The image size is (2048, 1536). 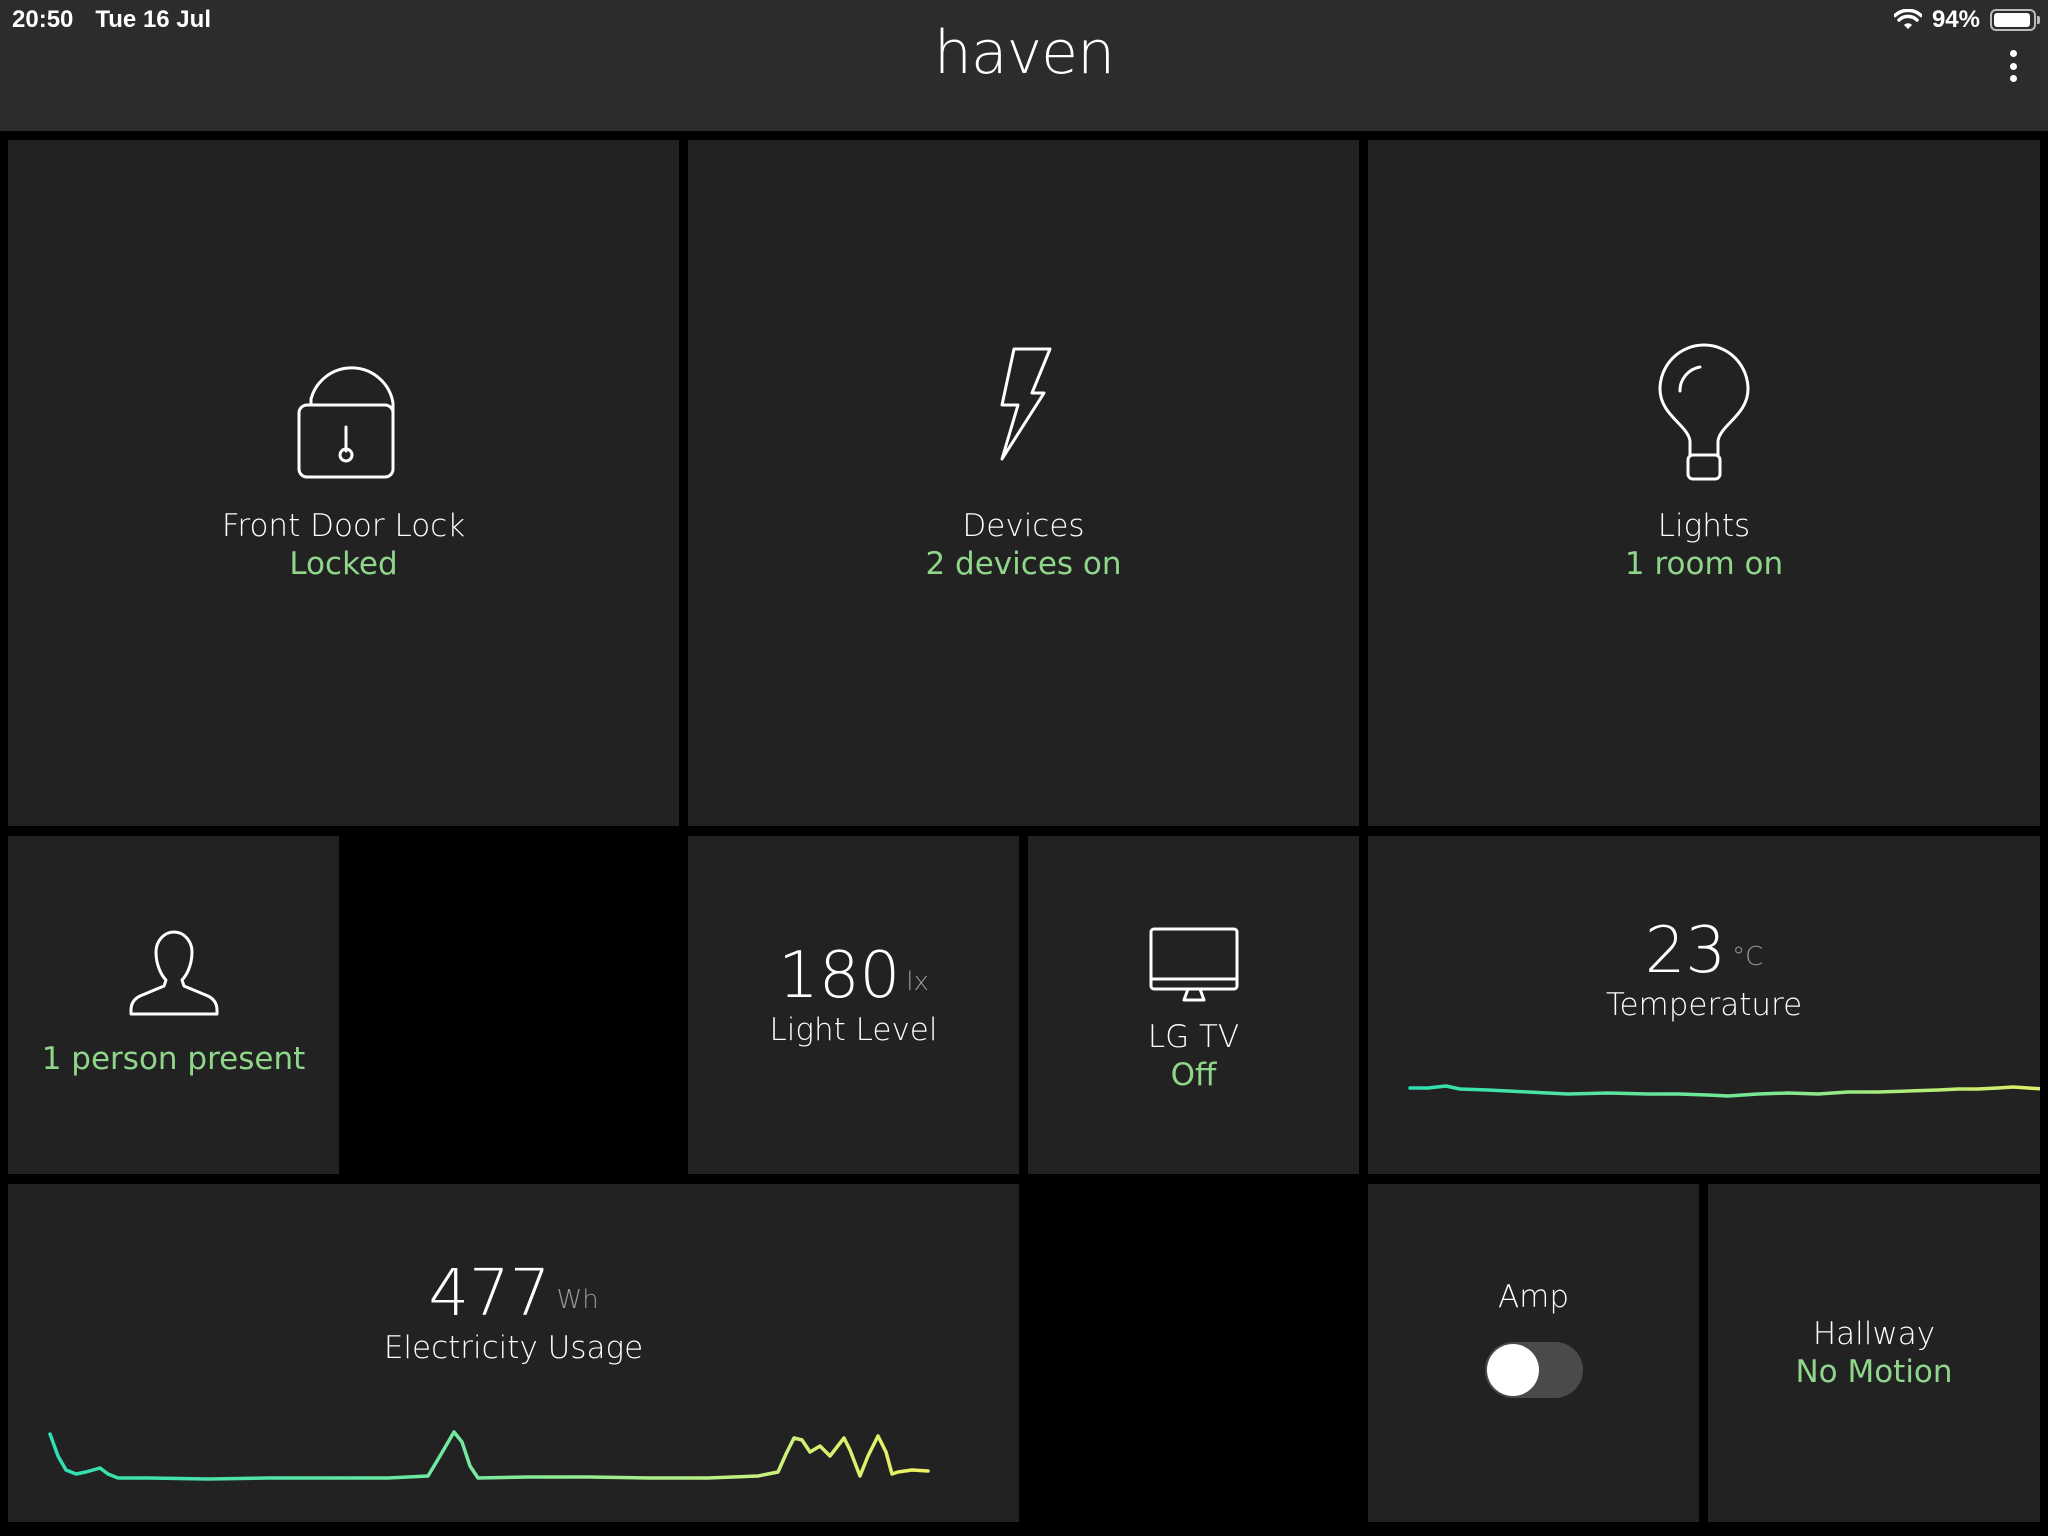 What do you see at coordinates (1023, 483) in the screenshot?
I see `tile-devices: Devices 2 devices on` at bounding box center [1023, 483].